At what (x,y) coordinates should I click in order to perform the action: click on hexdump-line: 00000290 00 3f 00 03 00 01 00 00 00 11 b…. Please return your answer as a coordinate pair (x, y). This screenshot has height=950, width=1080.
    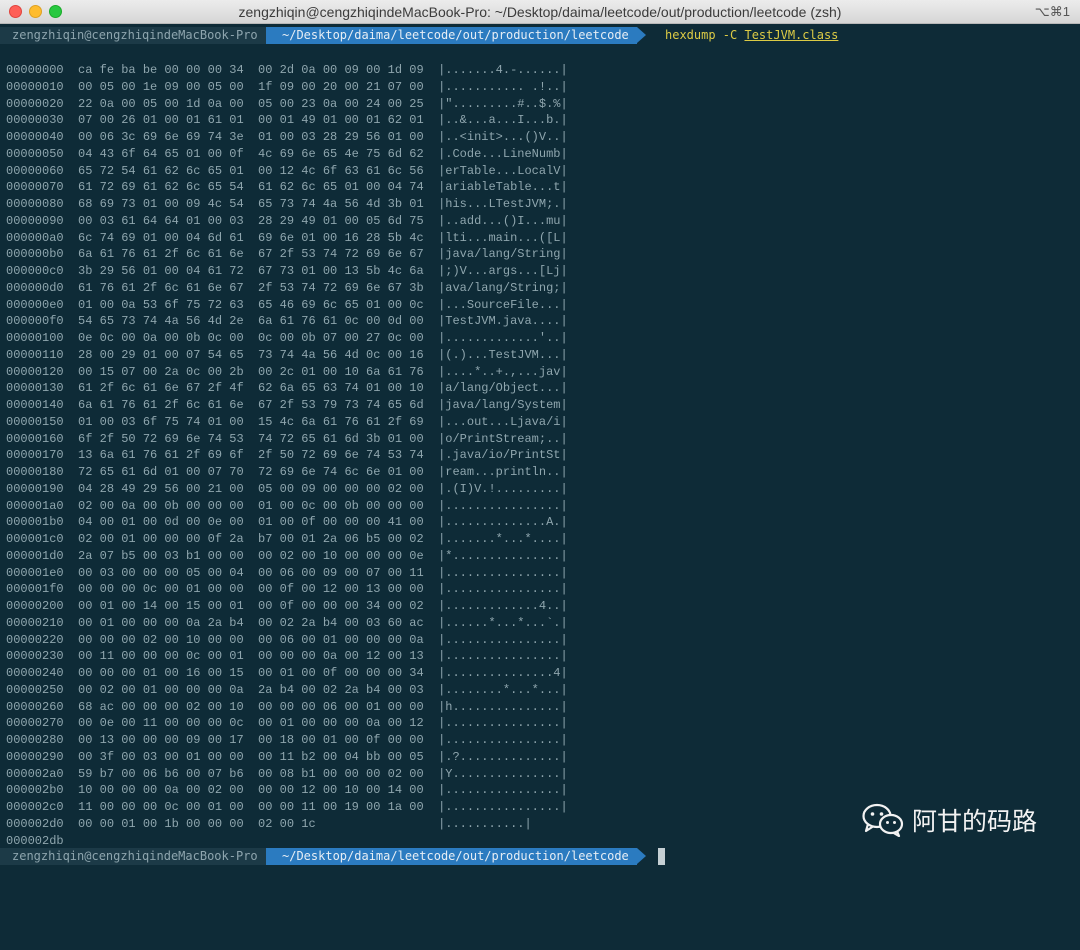
    Looking at the image, I should click on (287, 756).